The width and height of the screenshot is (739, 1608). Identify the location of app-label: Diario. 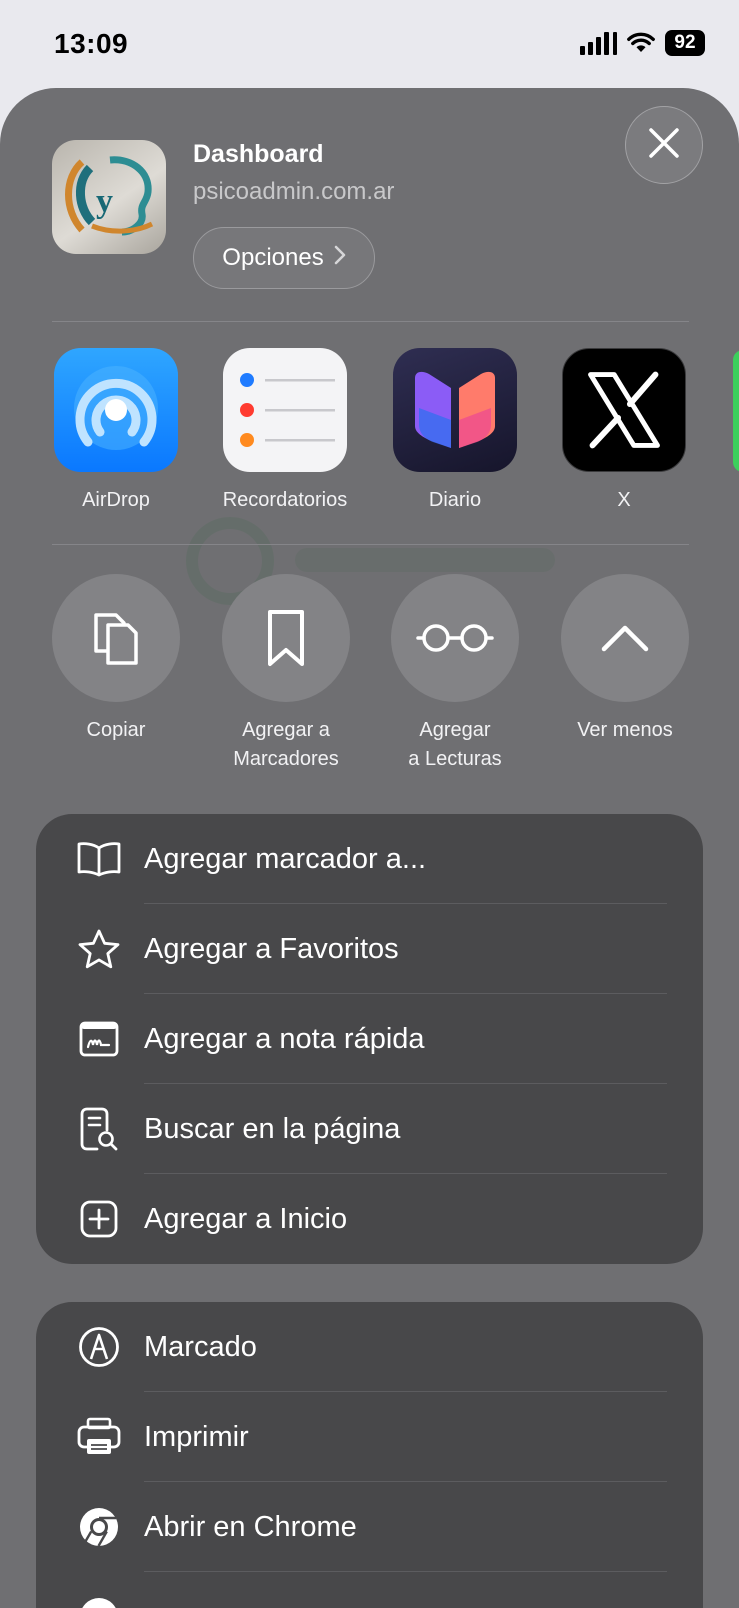
(455, 500).